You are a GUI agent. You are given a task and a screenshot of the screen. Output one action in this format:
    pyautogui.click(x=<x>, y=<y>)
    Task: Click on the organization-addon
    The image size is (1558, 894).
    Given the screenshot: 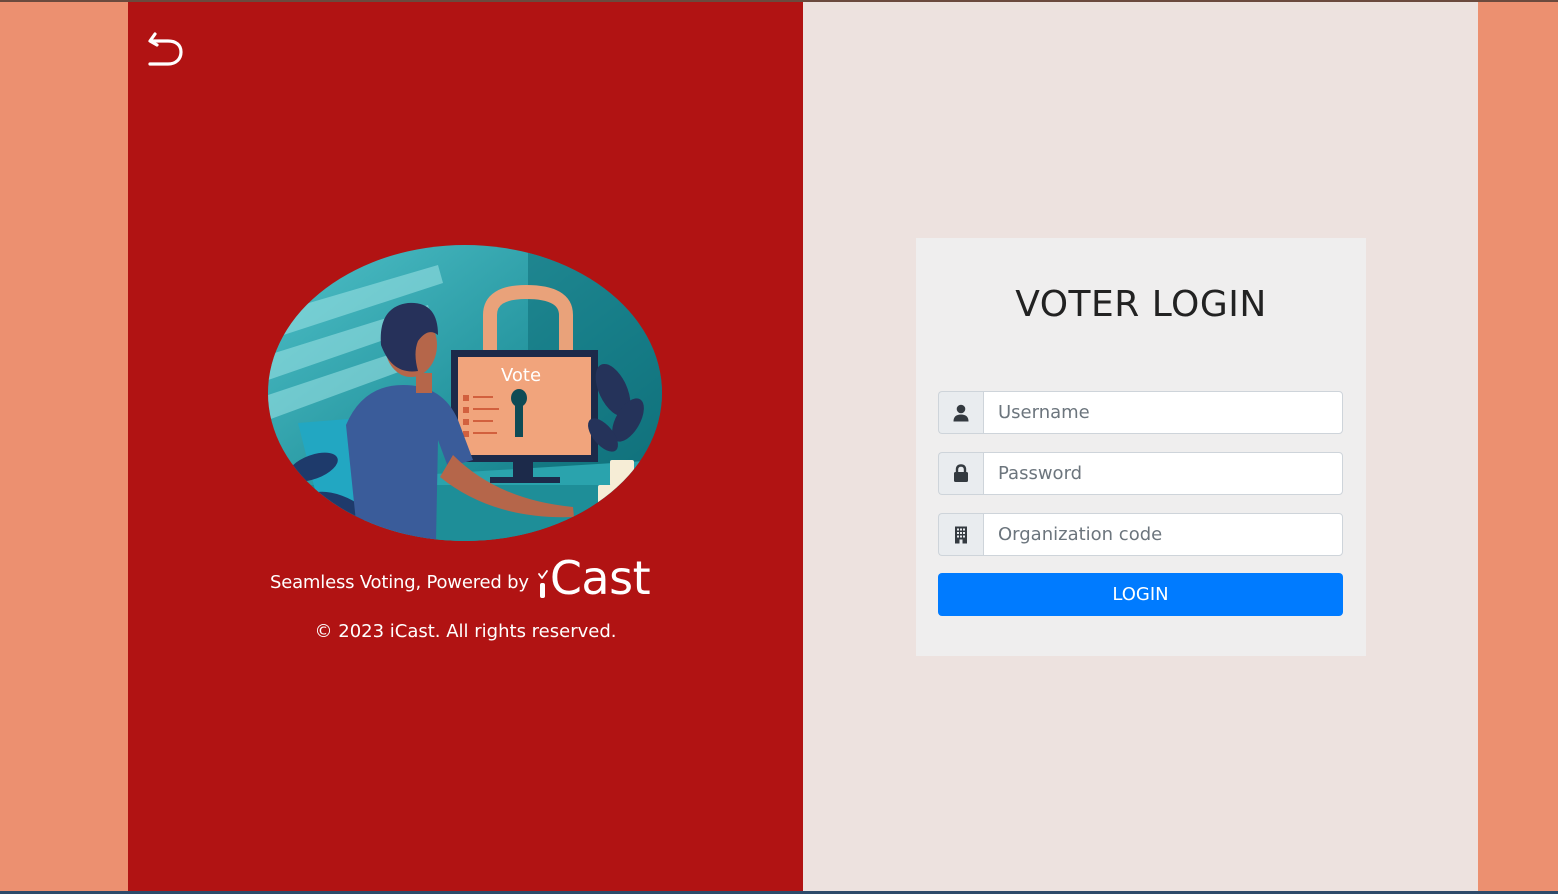 What is the action you would take?
    pyautogui.click(x=960, y=534)
    